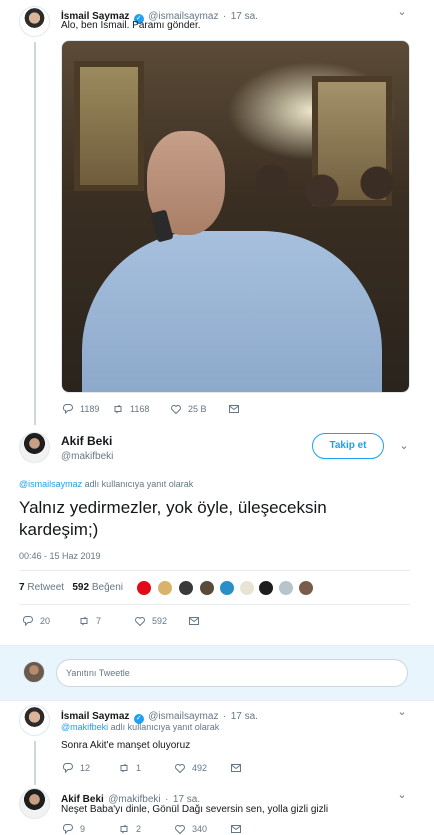 The width and height of the screenshot is (434, 835). I want to click on like-stat: 592 Beğeni, so click(97, 587).